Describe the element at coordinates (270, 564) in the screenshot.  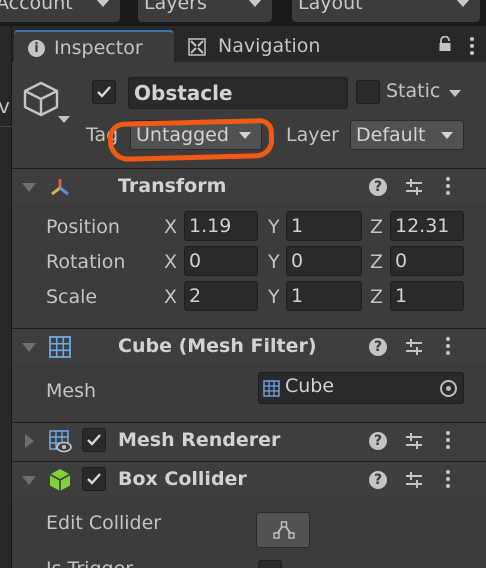
I see `is-trigger-checkbox` at that location.